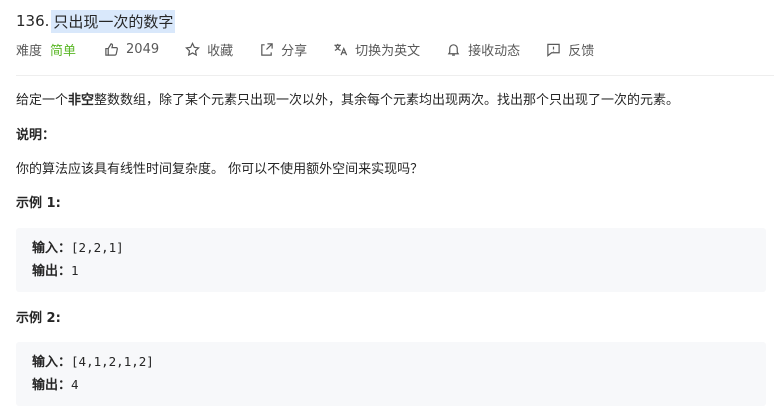 The height and width of the screenshot is (420, 774). What do you see at coordinates (294, 51) in the screenshot?
I see `share-label: 分享` at bounding box center [294, 51].